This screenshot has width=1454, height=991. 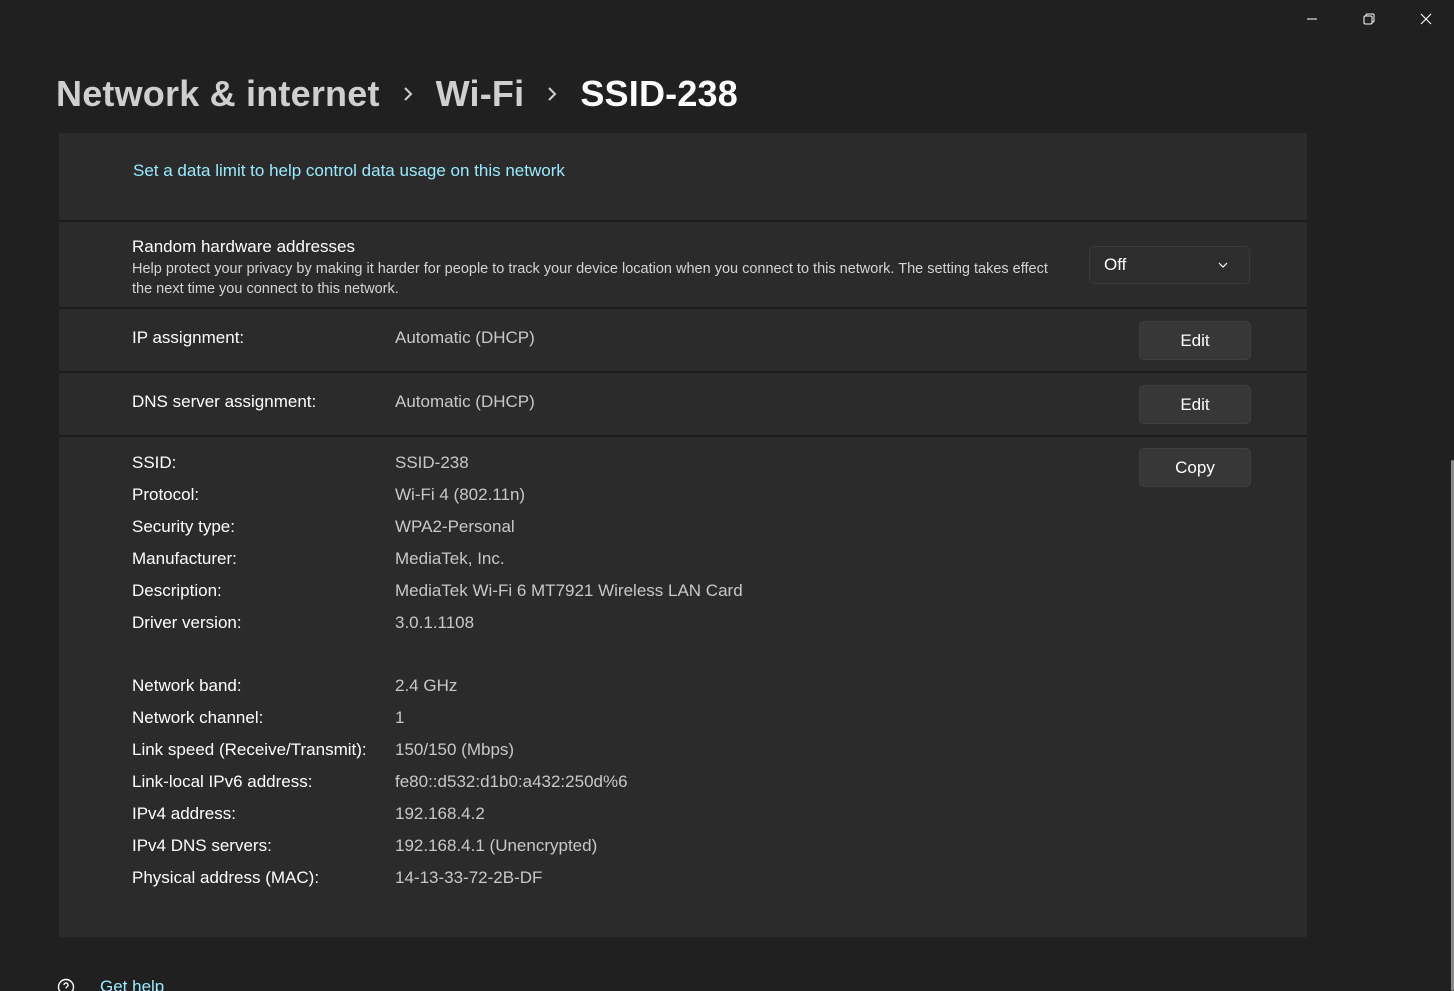 What do you see at coordinates (318, 561) in the screenshot?
I see `property-row: Manufacturer: MediaTek, Inc.` at bounding box center [318, 561].